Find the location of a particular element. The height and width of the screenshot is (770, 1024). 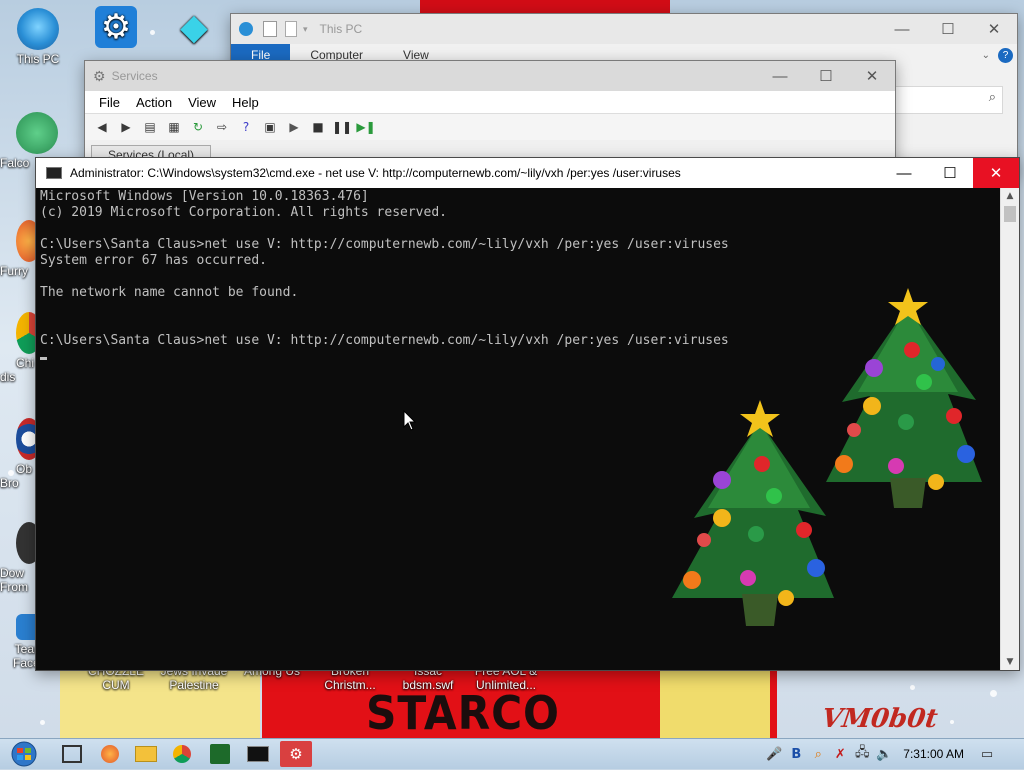

scroll-up-icon: ▲ is located at coordinates (1010, 196).